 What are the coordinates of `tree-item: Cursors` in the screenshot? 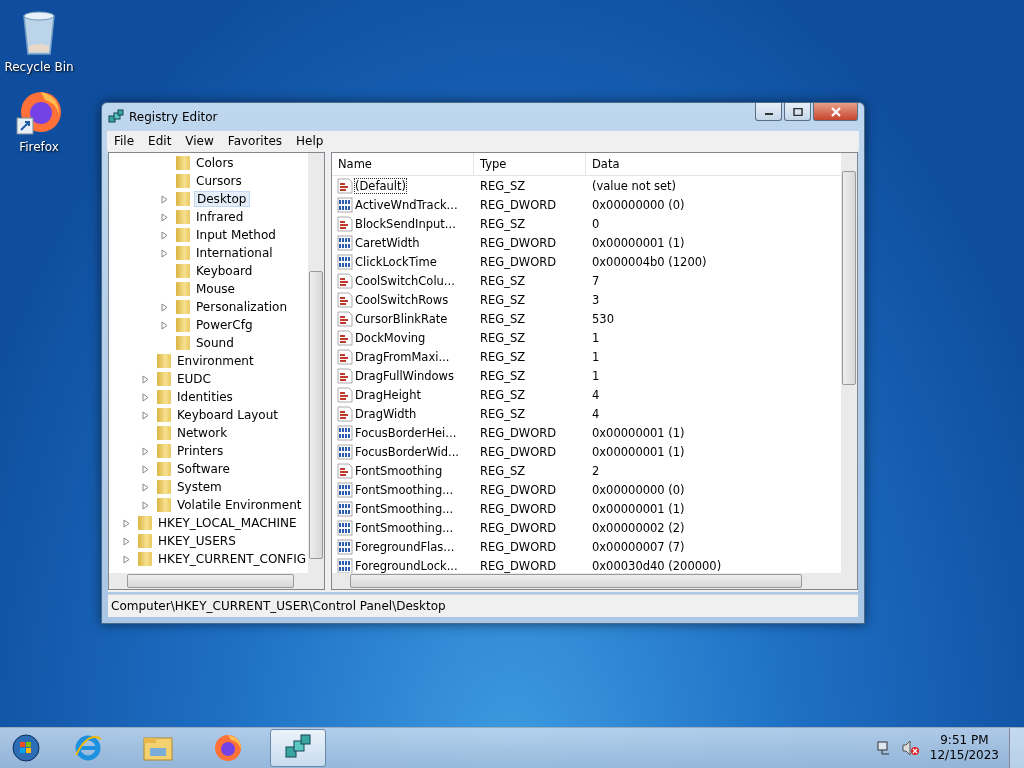 It's located at (219, 181).